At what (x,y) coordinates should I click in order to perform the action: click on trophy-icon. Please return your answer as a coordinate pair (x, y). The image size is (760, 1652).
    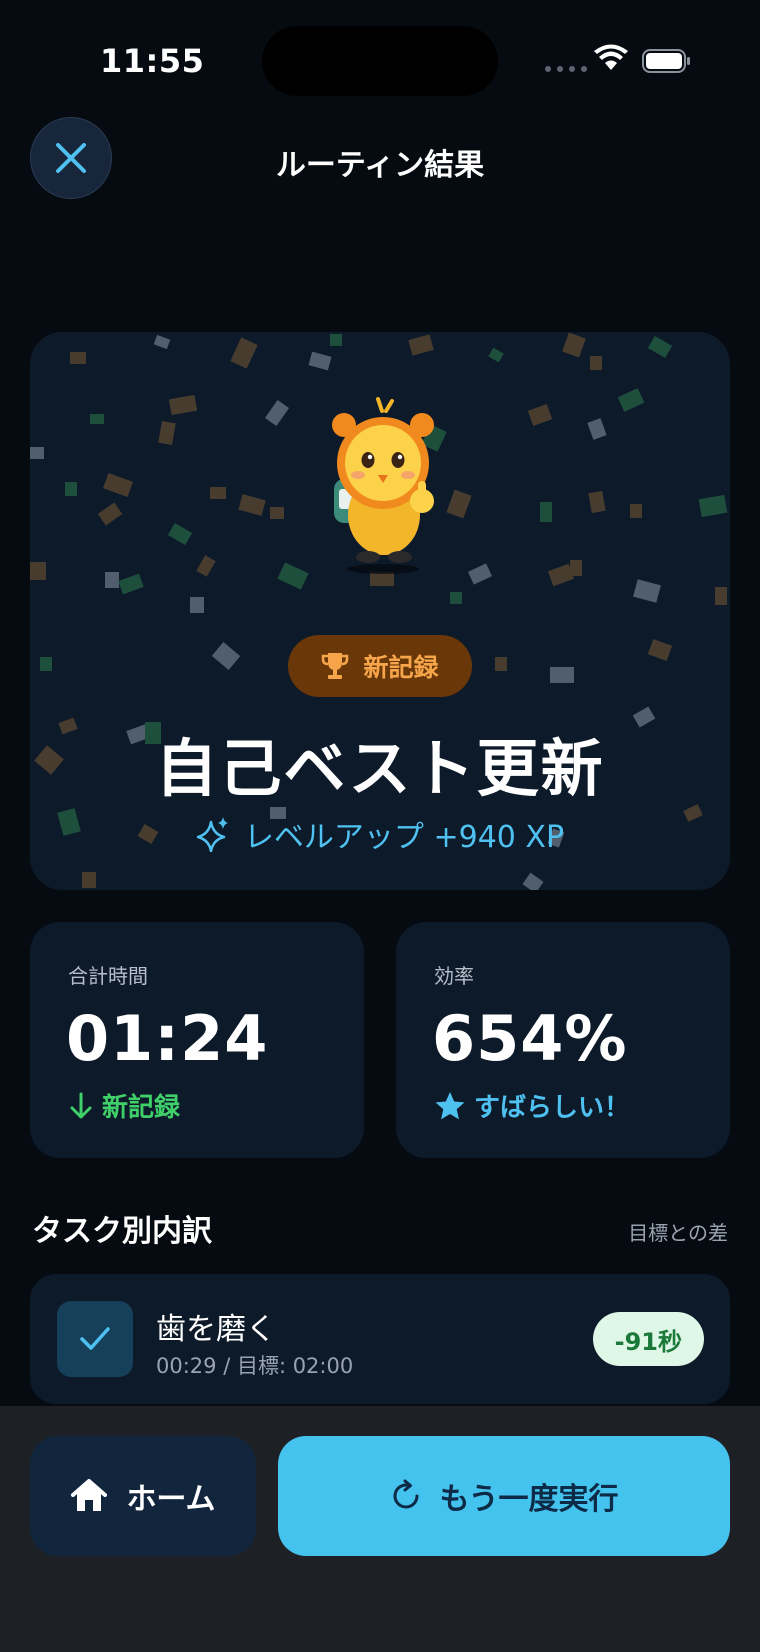
    Looking at the image, I should click on (335, 666).